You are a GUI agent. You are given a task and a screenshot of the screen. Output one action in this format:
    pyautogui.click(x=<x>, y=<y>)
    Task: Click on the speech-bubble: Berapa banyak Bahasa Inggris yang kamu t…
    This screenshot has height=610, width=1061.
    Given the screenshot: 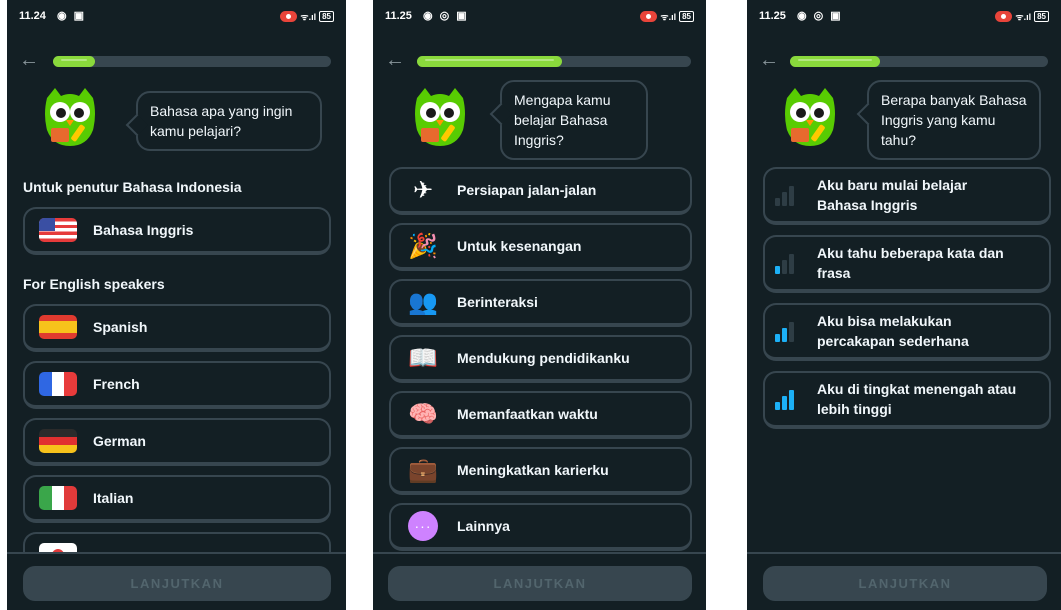 What is the action you would take?
    pyautogui.click(x=954, y=120)
    